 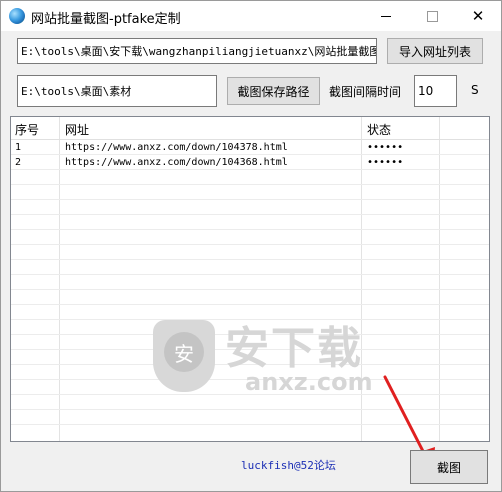 I want to click on capture-button: 截图, so click(x=449, y=467).